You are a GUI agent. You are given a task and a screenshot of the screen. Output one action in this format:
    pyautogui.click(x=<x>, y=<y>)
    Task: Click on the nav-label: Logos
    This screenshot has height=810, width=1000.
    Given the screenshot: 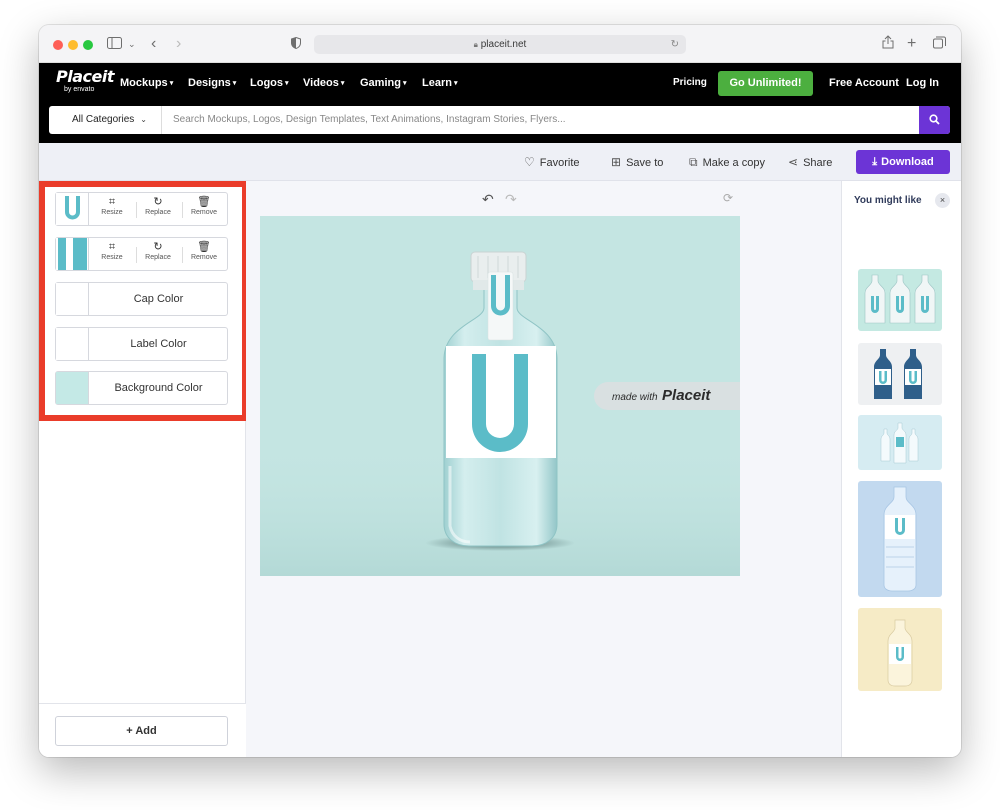 What is the action you would take?
    pyautogui.click(x=266, y=83)
    